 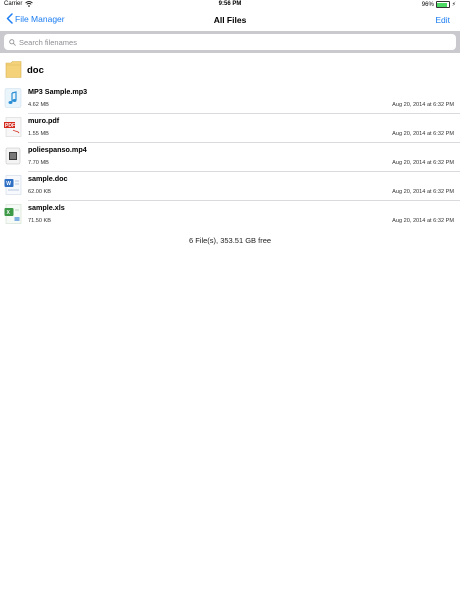 What do you see at coordinates (38, 105) in the screenshot?
I see `file-size: 4.62 MB` at bounding box center [38, 105].